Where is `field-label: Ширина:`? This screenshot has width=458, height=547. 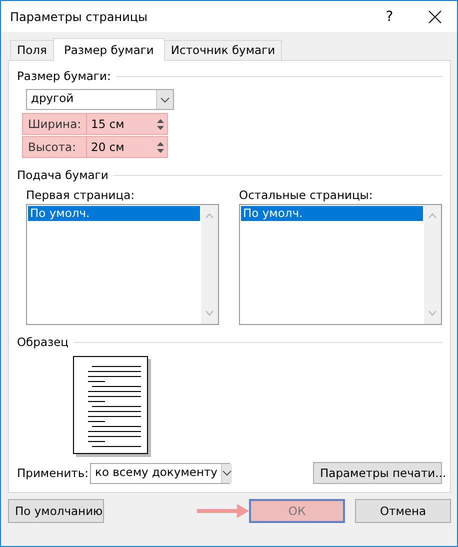
field-label: Ширина: is located at coordinates (55, 124).